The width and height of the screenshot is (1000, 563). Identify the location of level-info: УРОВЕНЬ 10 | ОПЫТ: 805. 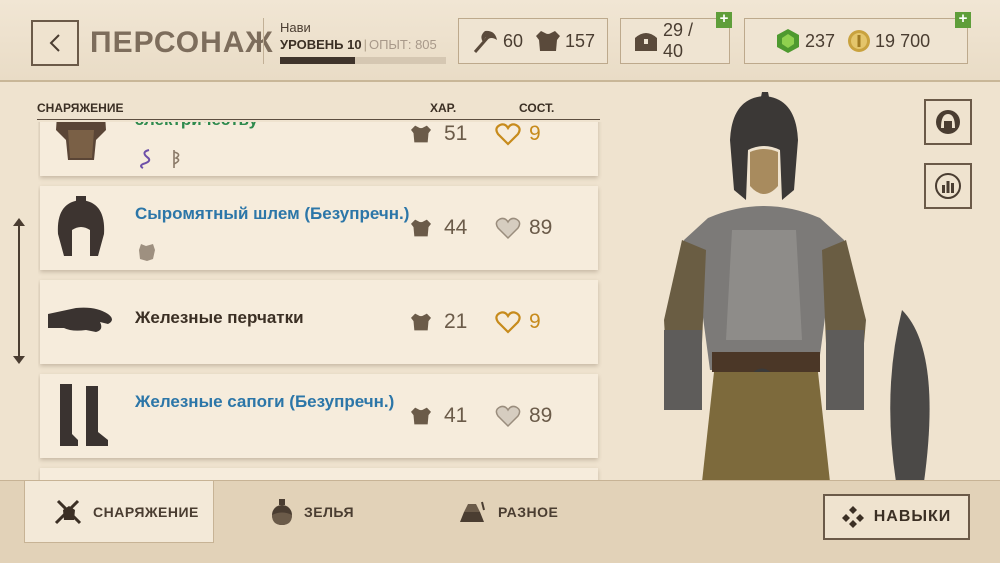
(358, 44).